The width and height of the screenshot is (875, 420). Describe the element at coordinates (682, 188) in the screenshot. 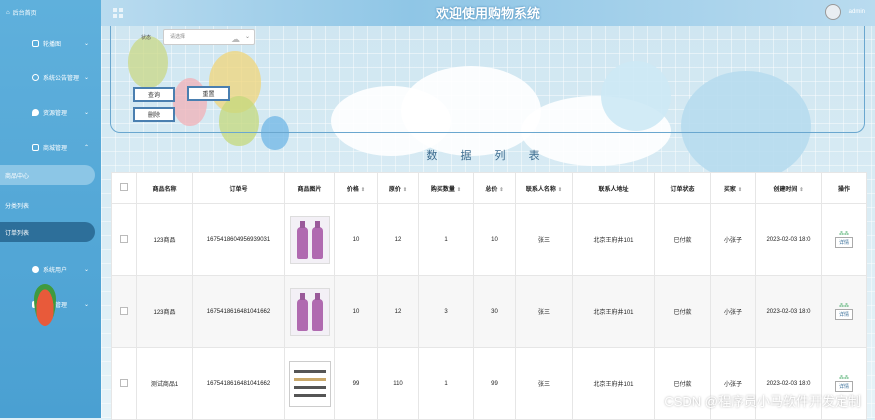

I see `column-header: 订单状态` at that location.